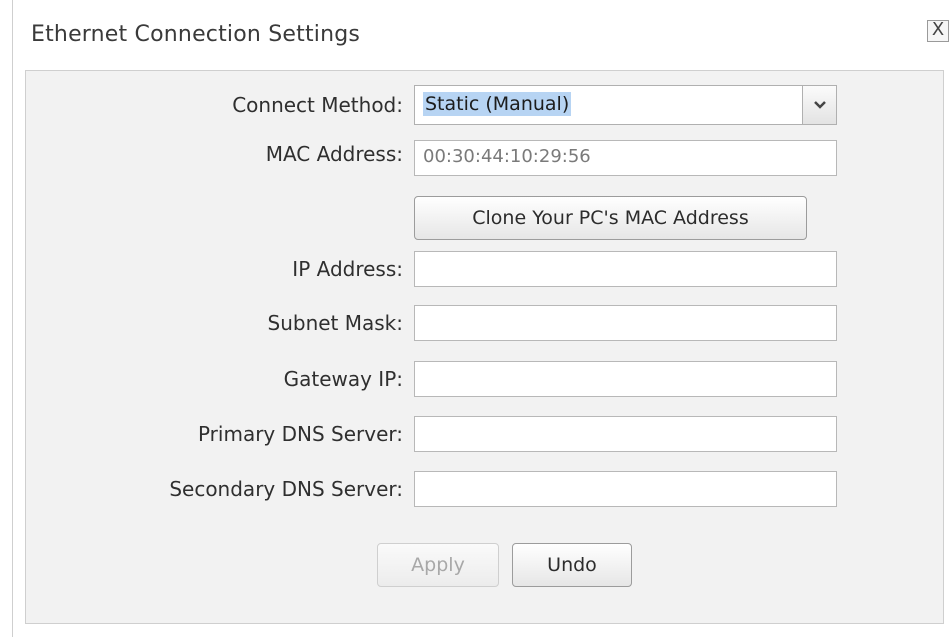 The width and height of the screenshot is (952, 637). Describe the element at coordinates (625, 379) in the screenshot. I see `gateway-ip-input` at that location.